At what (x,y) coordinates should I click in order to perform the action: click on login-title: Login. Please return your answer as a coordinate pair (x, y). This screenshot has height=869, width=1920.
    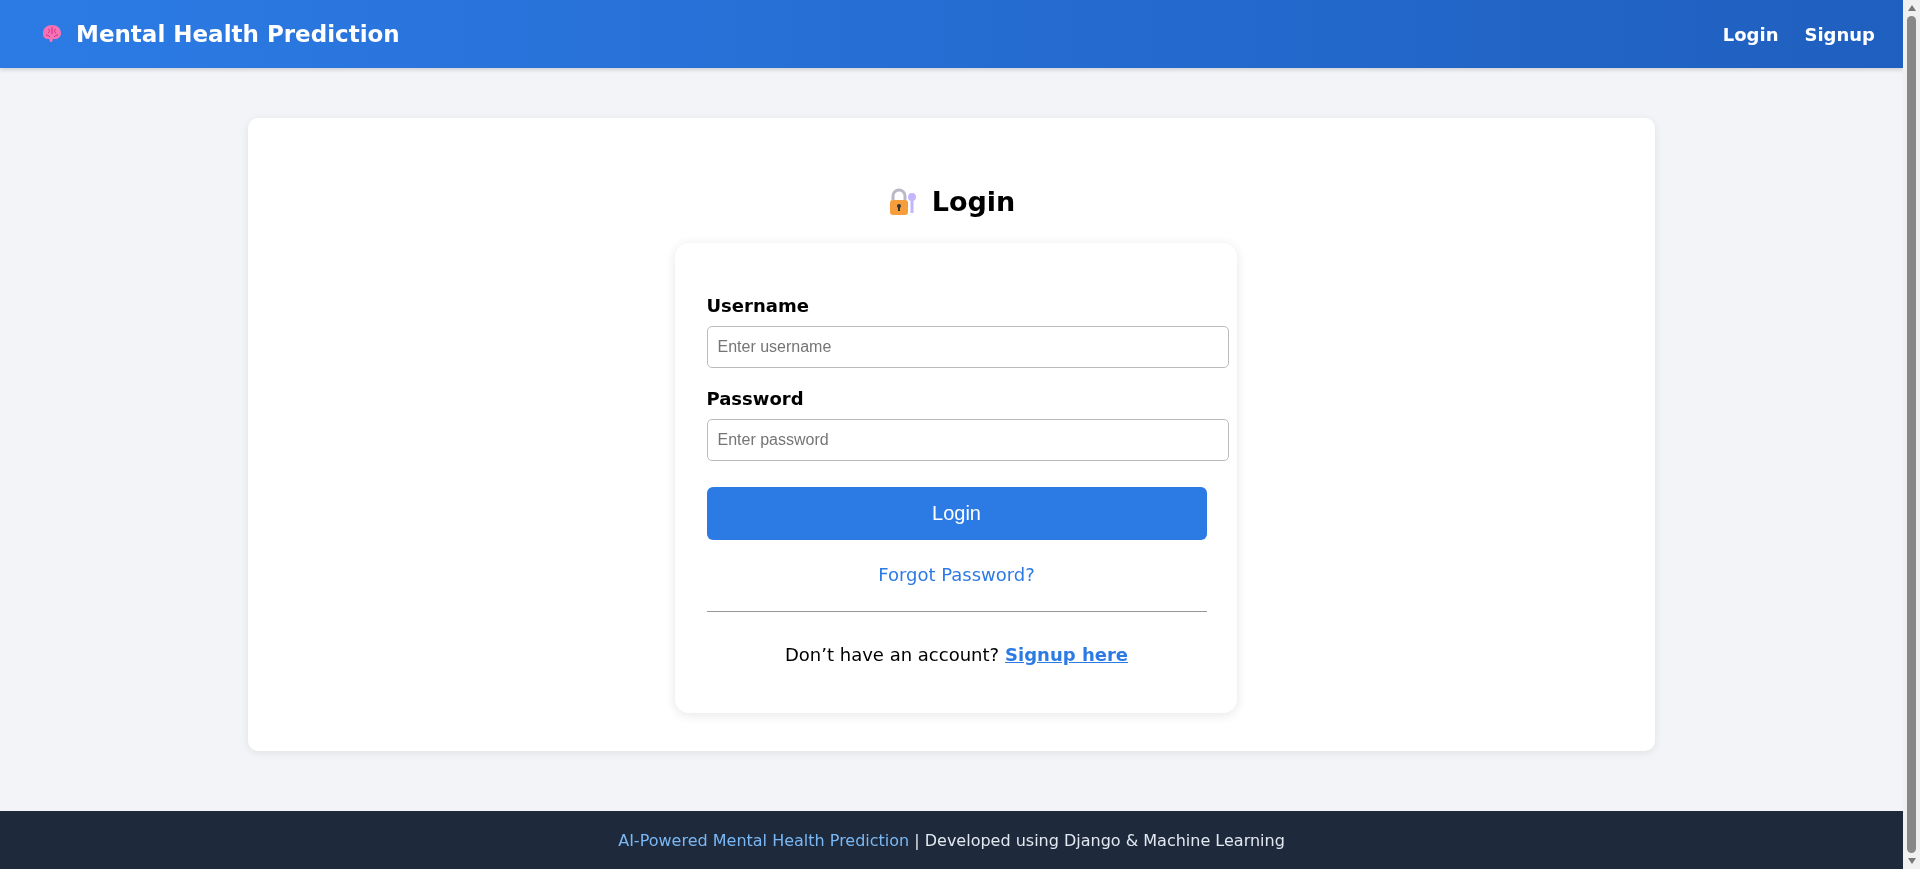
    Looking at the image, I should click on (973, 201).